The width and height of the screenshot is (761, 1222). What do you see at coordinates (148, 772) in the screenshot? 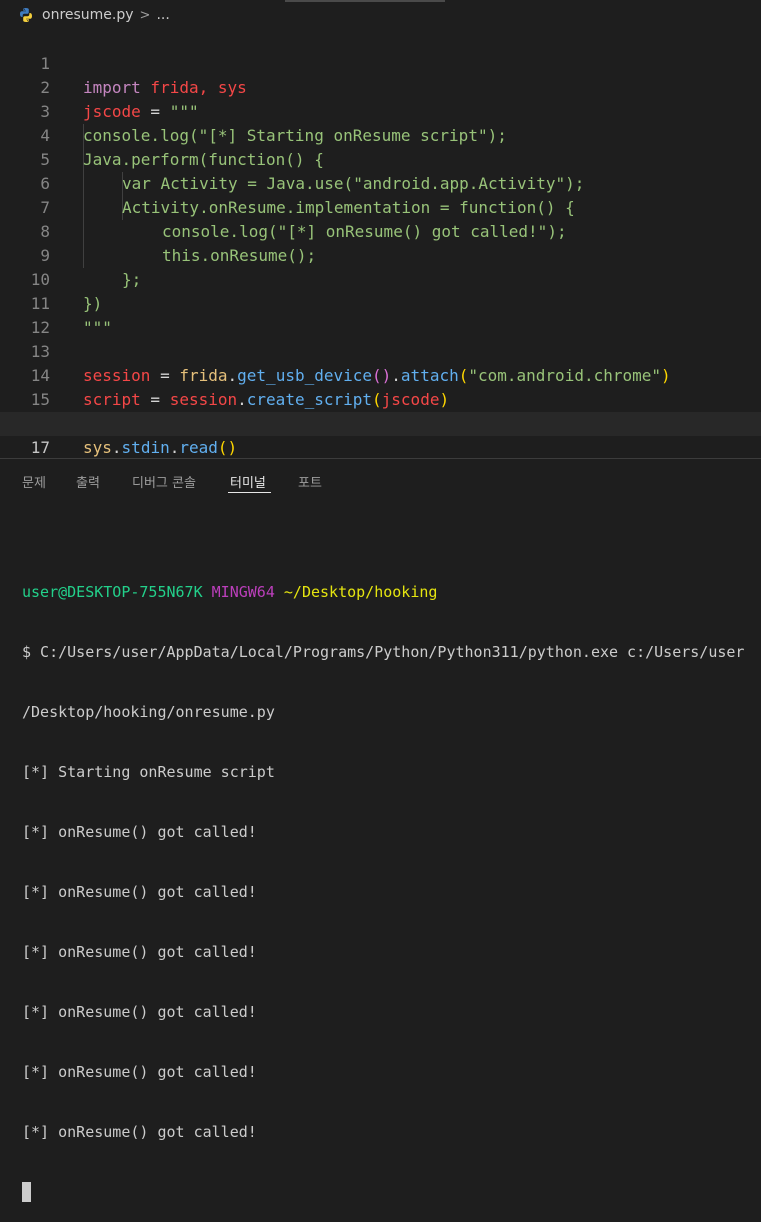
I see `terminal-line: [*] Starting onResume script` at bounding box center [148, 772].